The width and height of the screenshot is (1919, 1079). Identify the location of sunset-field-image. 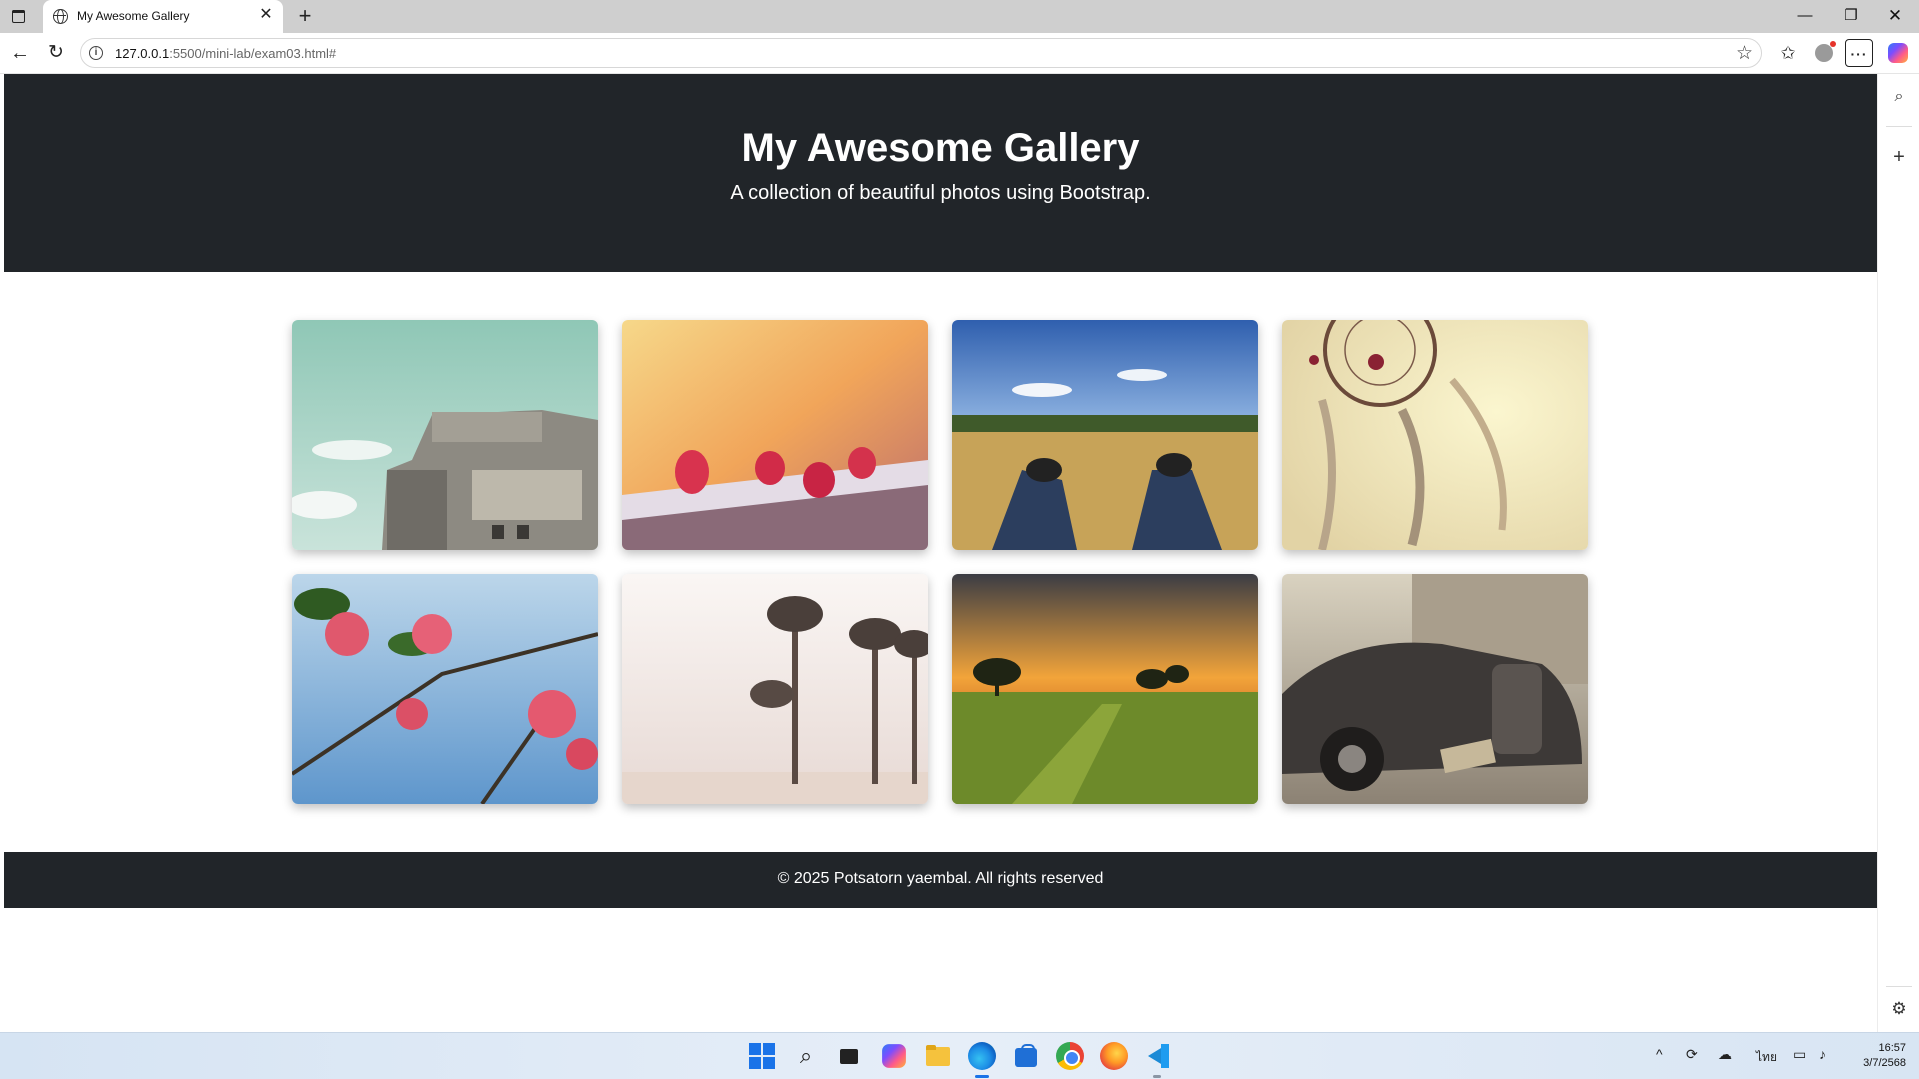
(1105, 689).